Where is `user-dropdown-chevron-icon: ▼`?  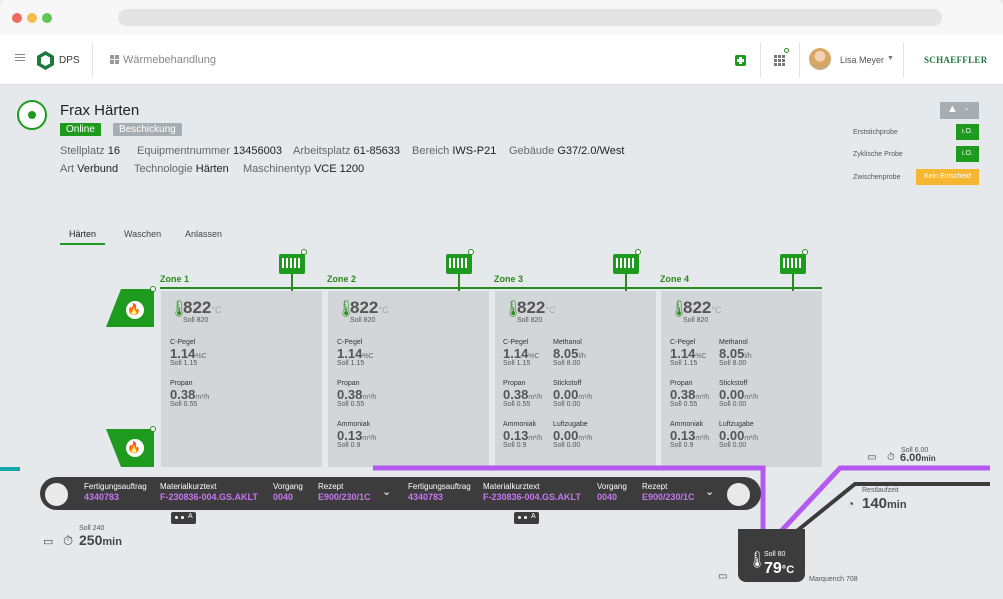 user-dropdown-chevron-icon: ▼ is located at coordinates (890, 58).